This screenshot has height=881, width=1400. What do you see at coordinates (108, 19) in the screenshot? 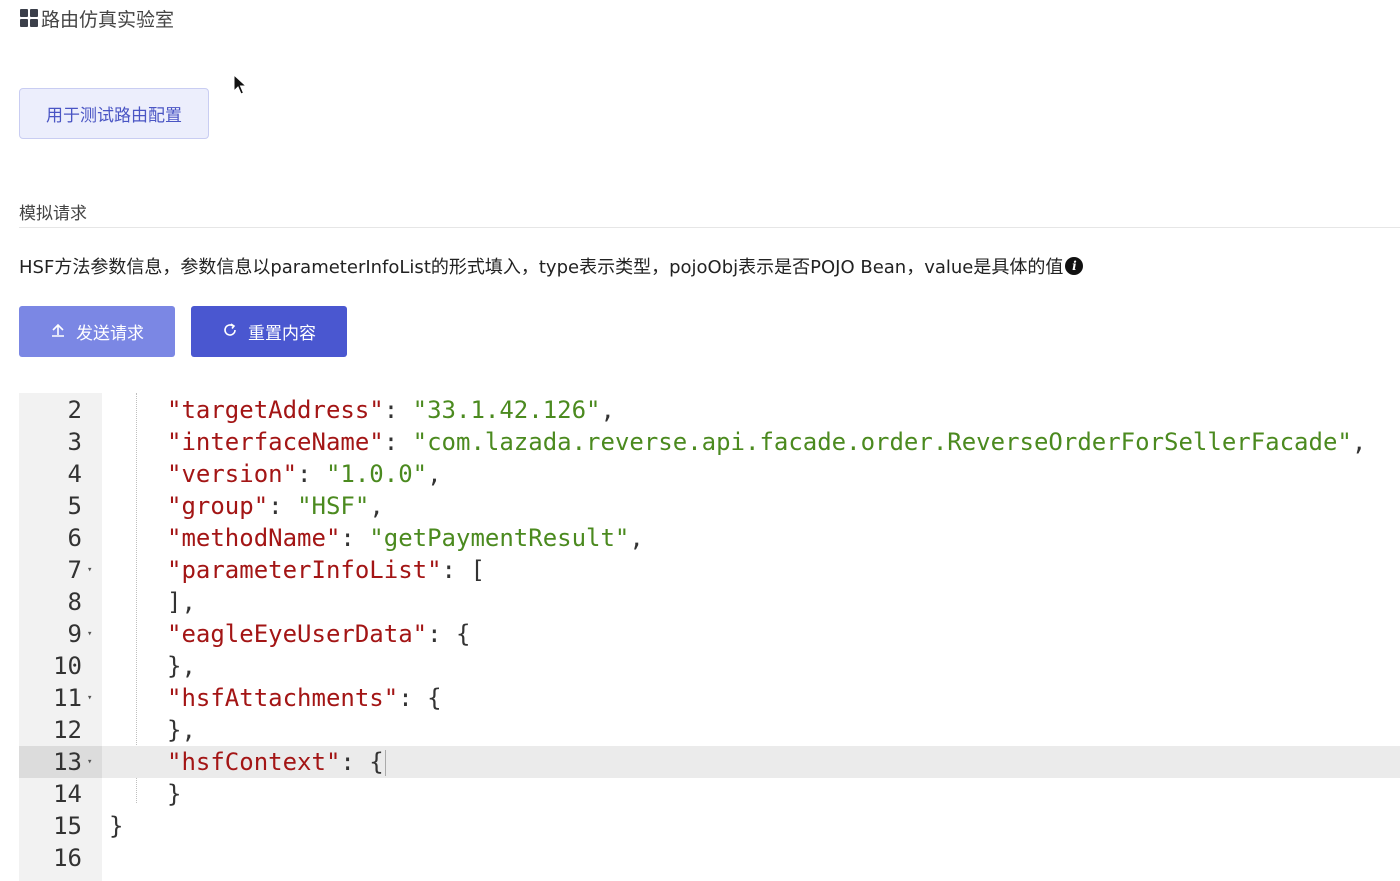
I see `page-title-text: 路由仿真实验室` at bounding box center [108, 19].